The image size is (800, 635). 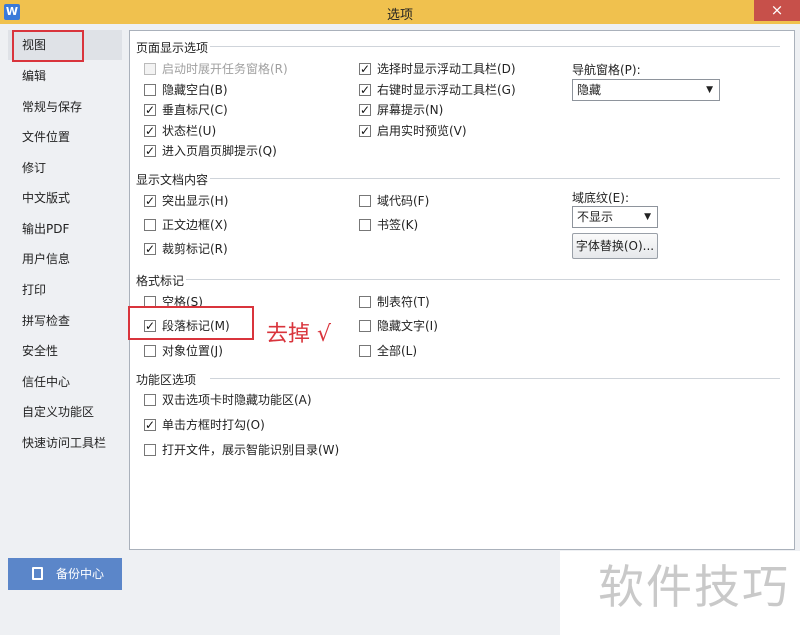 What do you see at coordinates (65, 259) in the screenshot?
I see `sidebar-item-user-info: 用户信息` at bounding box center [65, 259].